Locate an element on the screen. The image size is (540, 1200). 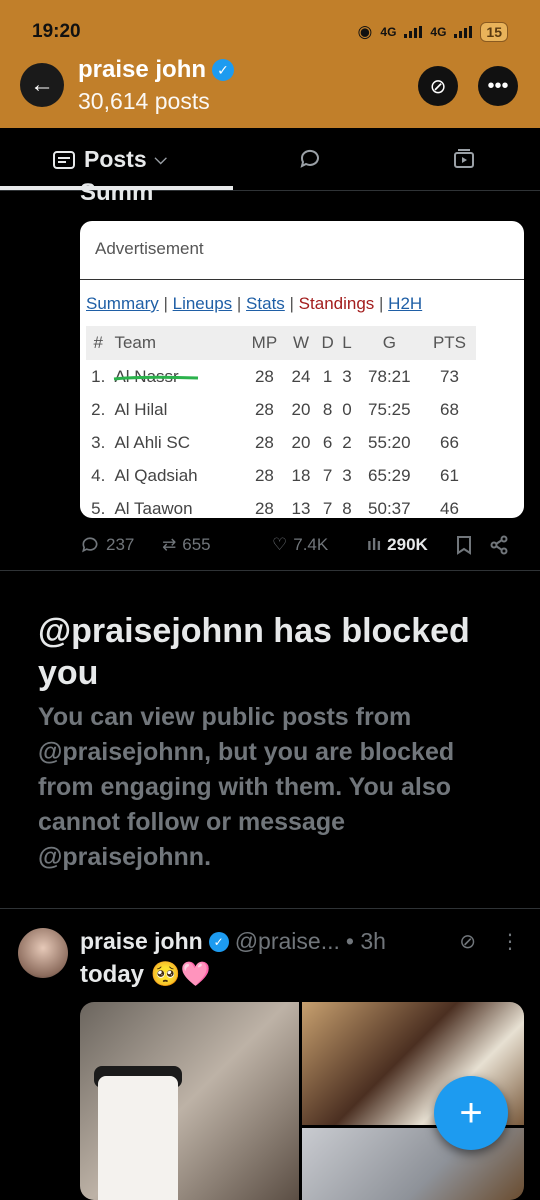
like-button: ♡ 7.4K is located at coordinates (319, 545).